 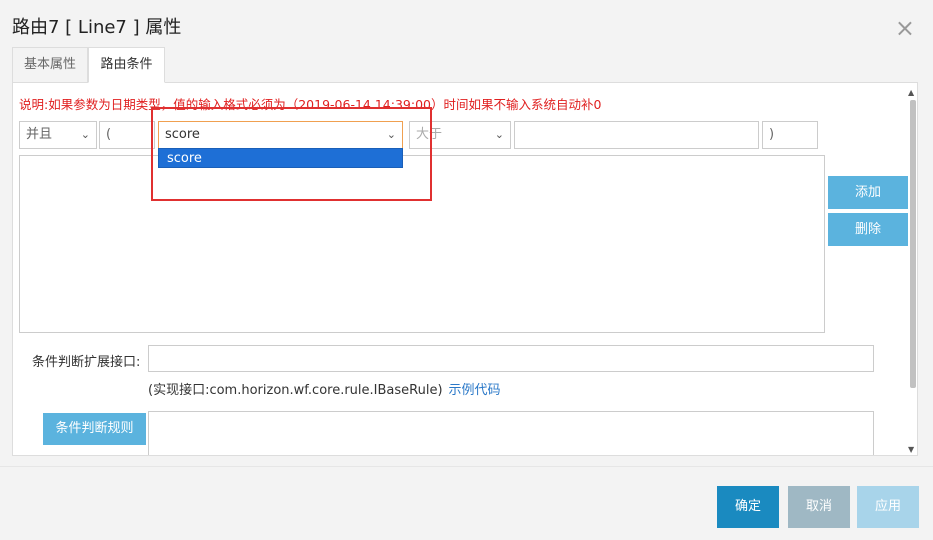 What do you see at coordinates (511, 433) in the screenshot?
I see `condition-rule-textarea` at bounding box center [511, 433].